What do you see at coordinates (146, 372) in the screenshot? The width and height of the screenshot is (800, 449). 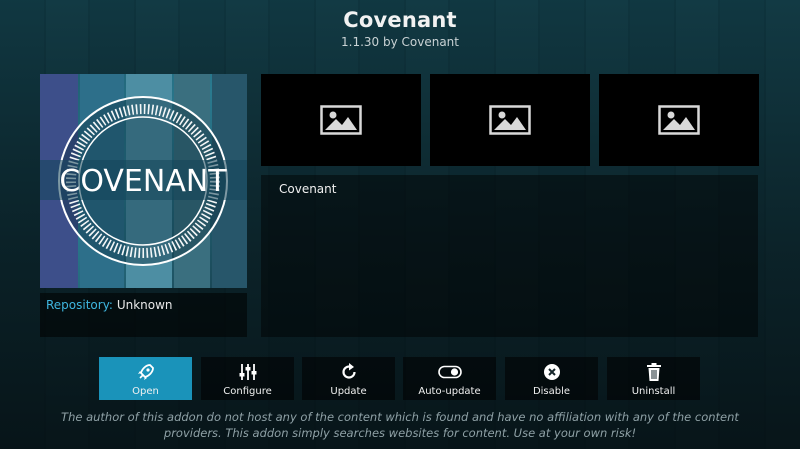 I see `rocket-icon` at bounding box center [146, 372].